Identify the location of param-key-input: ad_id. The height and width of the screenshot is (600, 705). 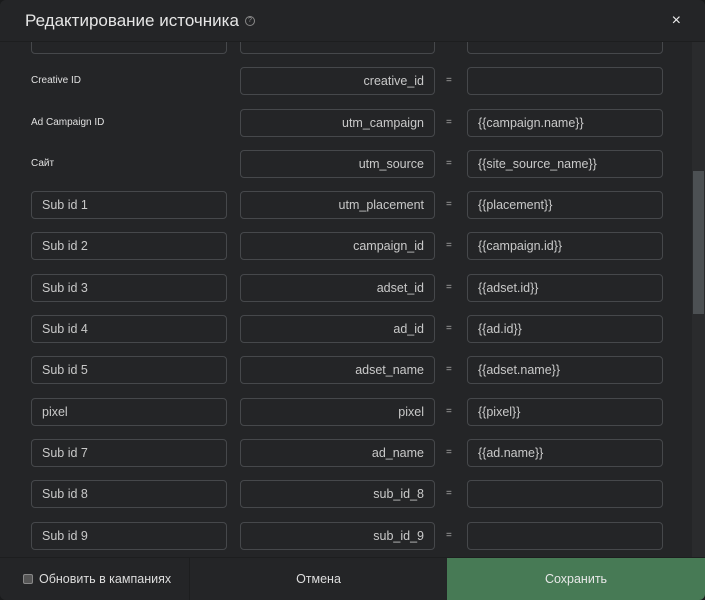
(337, 329).